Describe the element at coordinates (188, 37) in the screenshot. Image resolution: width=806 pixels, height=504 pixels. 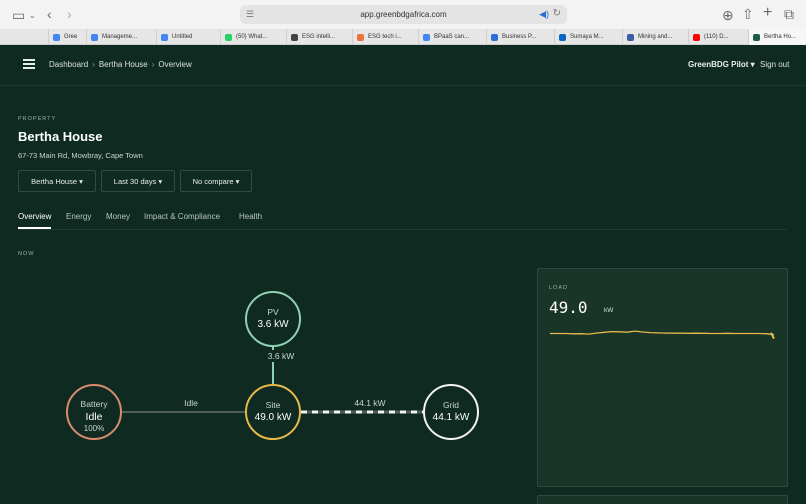
I see `browser-tab: Untitled` at that location.